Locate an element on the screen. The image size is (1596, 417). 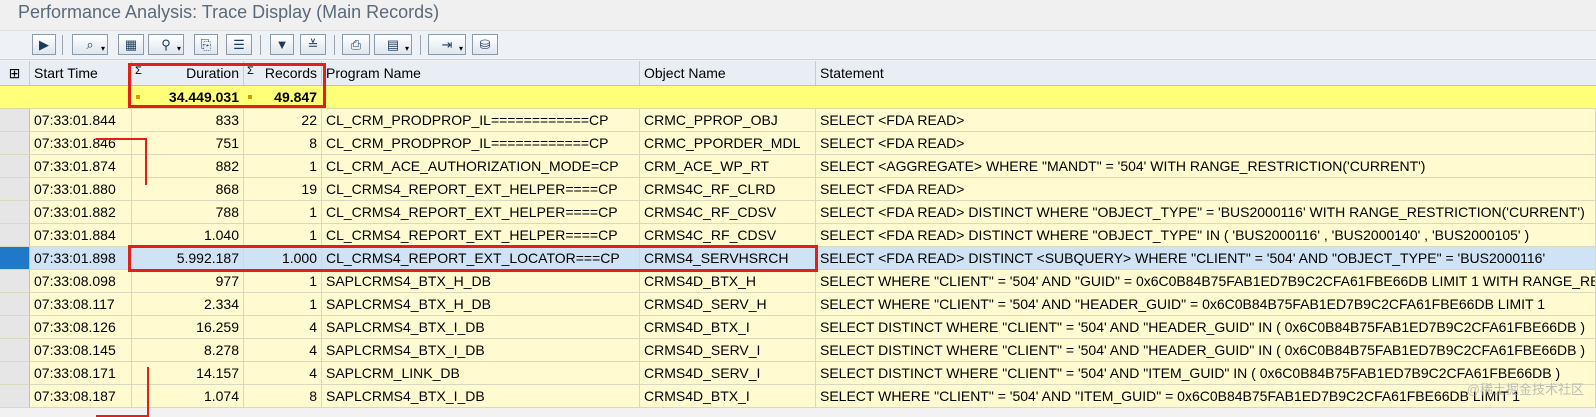
print-icon: ⎙ is located at coordinates (356, 44).